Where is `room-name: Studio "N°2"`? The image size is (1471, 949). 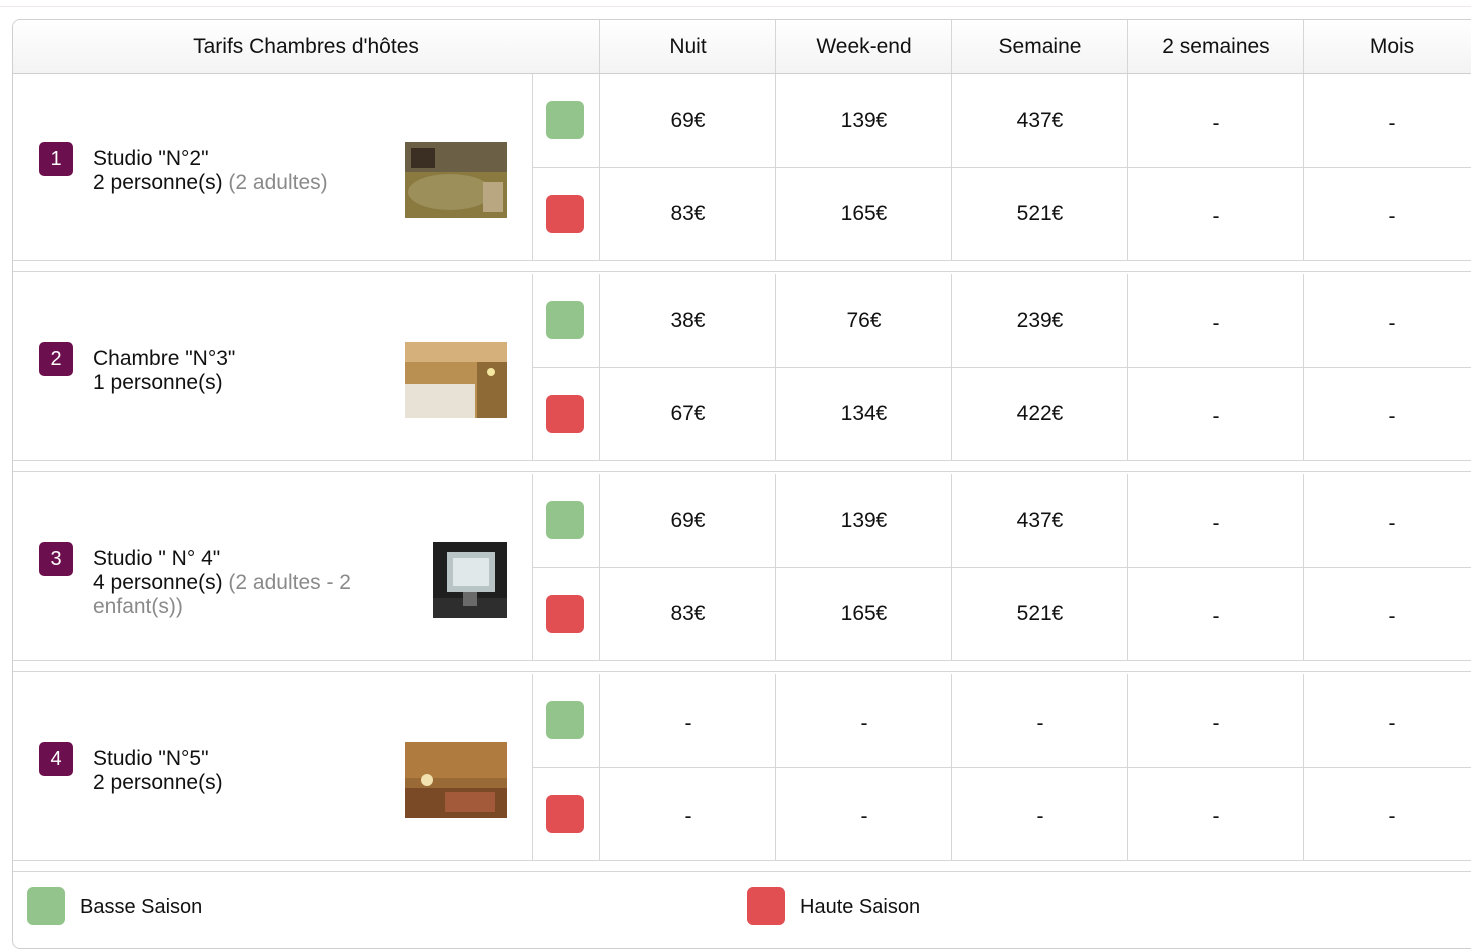 room-name: Studio "N°2" is located at coordinates (151, 158).